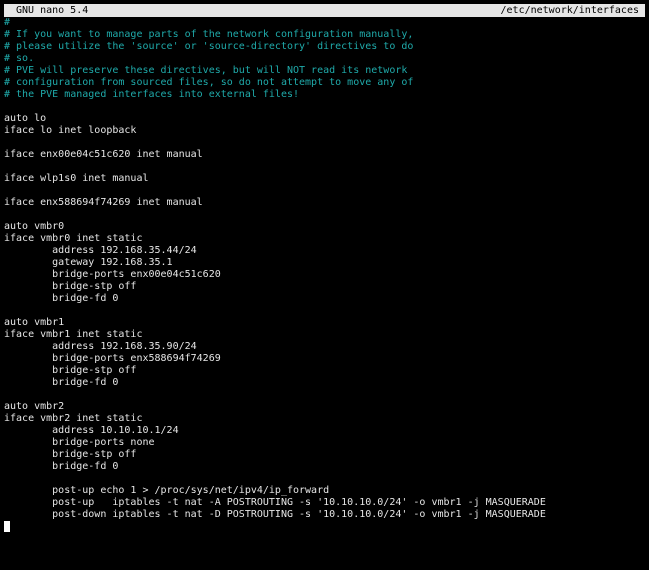  I want to click on config-line: auto lo, so click(324, 119).